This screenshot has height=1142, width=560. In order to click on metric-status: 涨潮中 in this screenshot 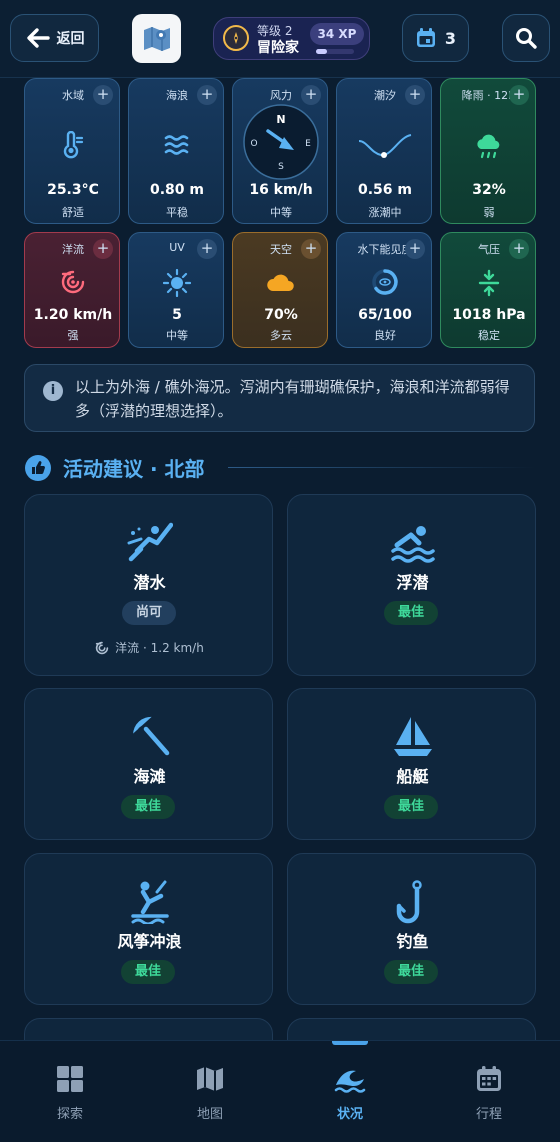, I will do `click(385, 212)`.